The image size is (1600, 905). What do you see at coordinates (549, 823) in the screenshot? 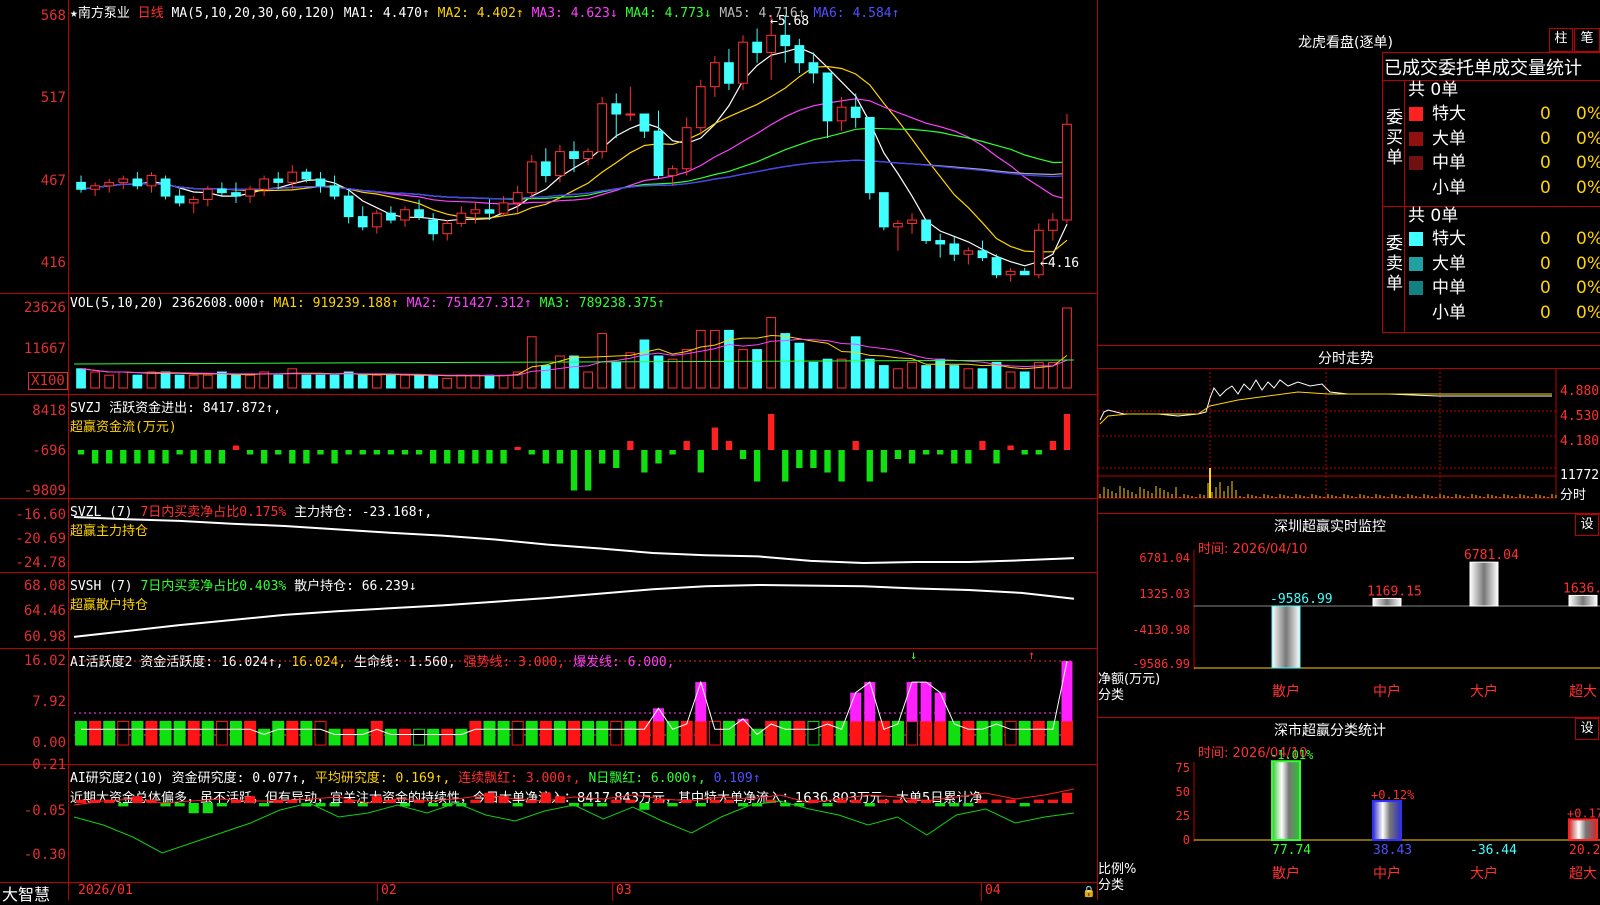
I see `ai-research-chart` at bounding box center [549, 823].